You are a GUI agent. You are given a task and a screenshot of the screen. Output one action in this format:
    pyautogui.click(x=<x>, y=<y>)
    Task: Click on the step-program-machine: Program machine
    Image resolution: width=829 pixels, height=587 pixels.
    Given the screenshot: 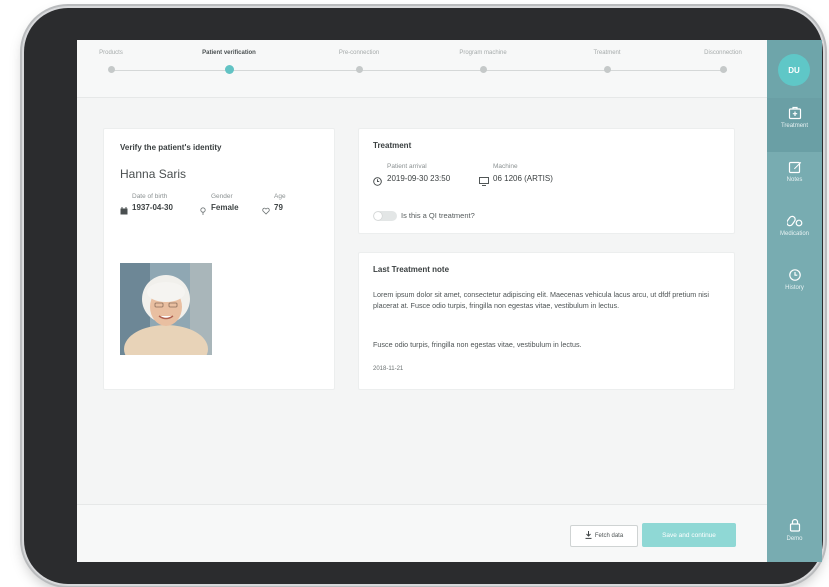 What is the action you would take?
    pyautogui.click(x=483, y=68)
    